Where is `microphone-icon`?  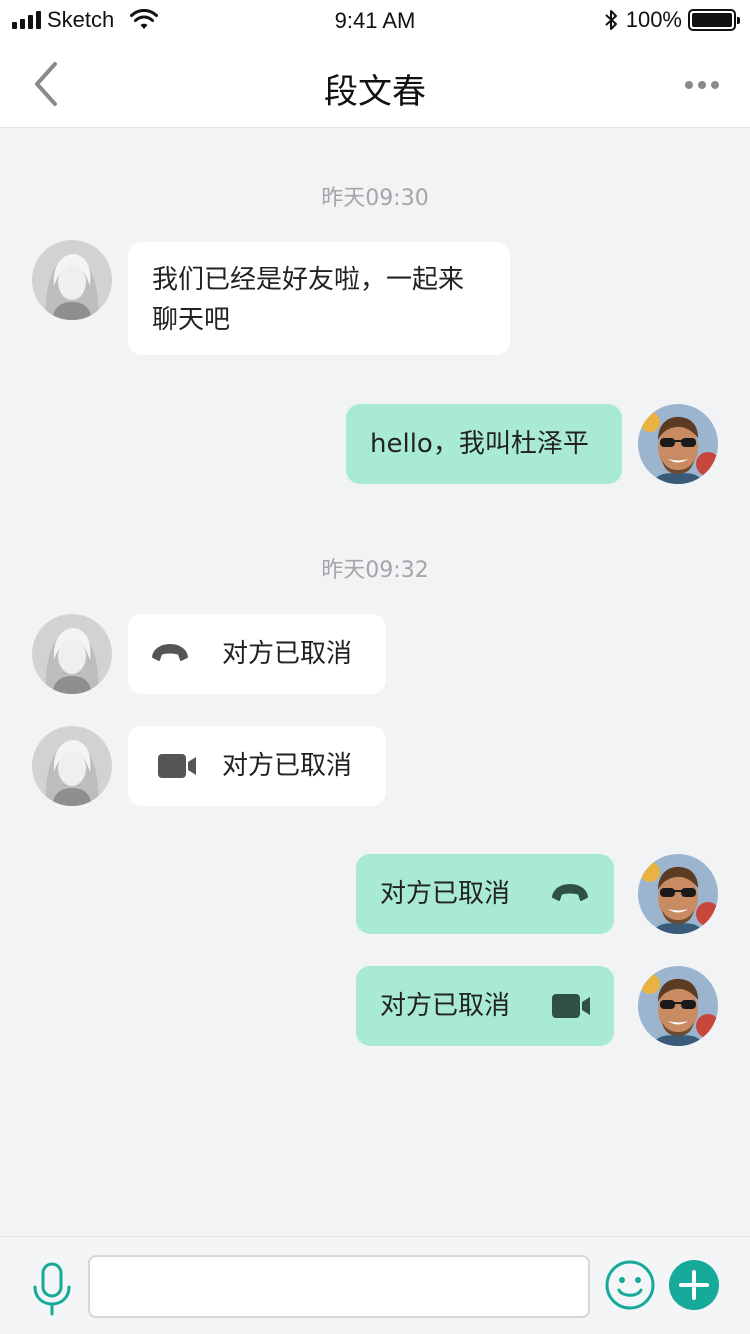 microphone-icon is located at coordinates (52, 1289).